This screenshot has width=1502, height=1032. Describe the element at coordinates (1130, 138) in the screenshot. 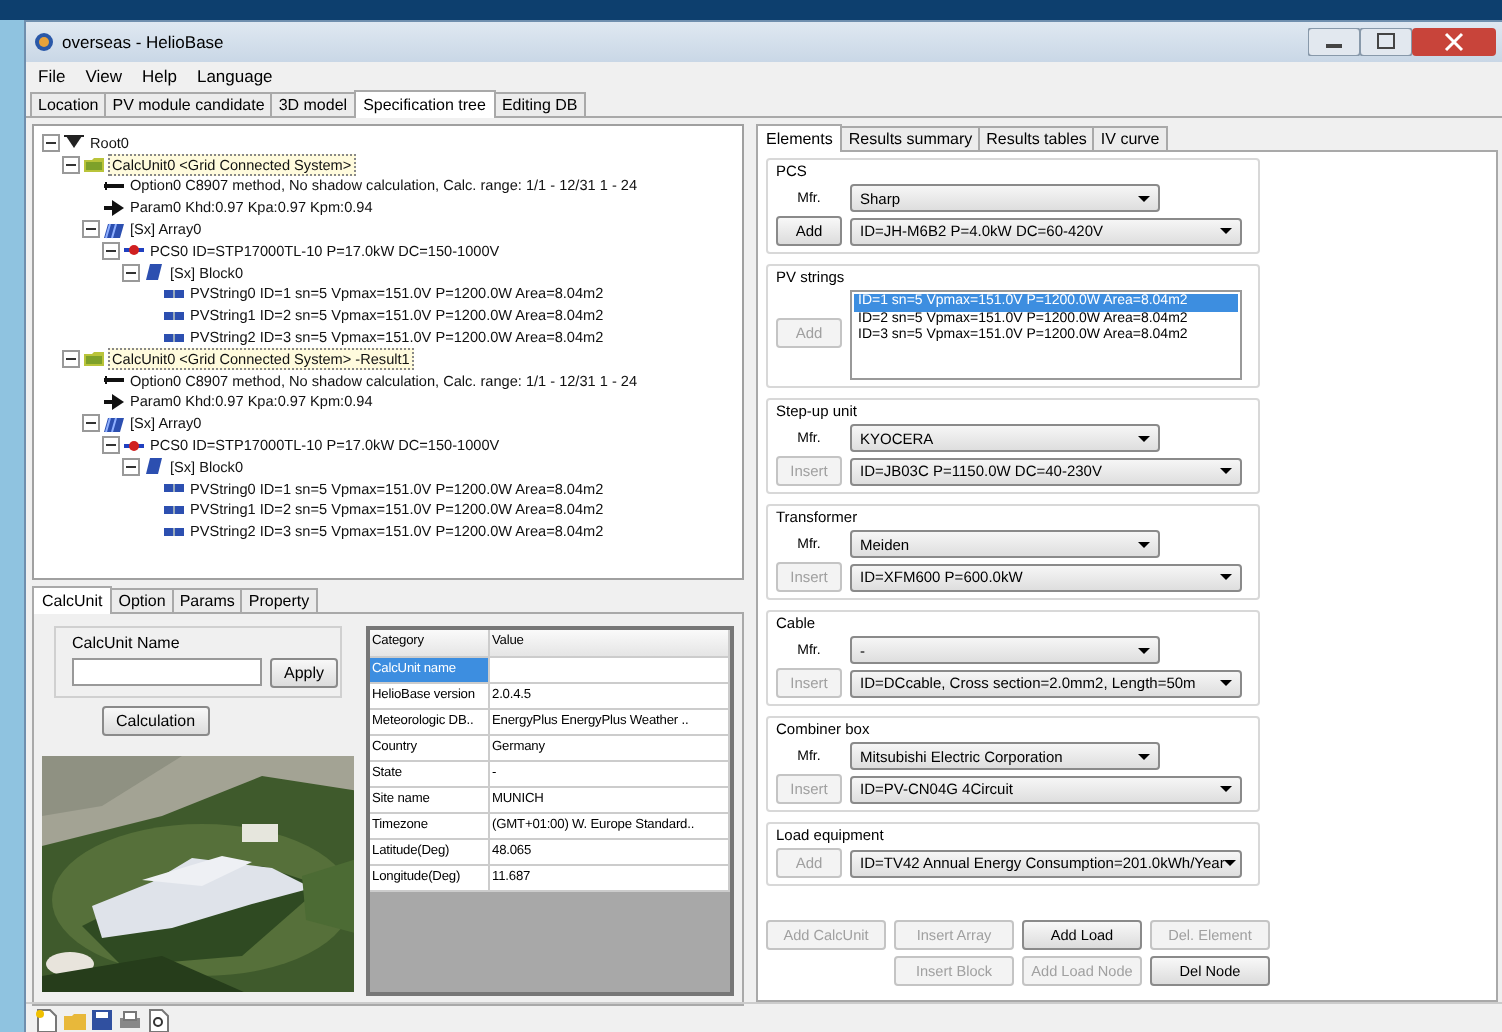

I see `tab: IV curve` at that location.